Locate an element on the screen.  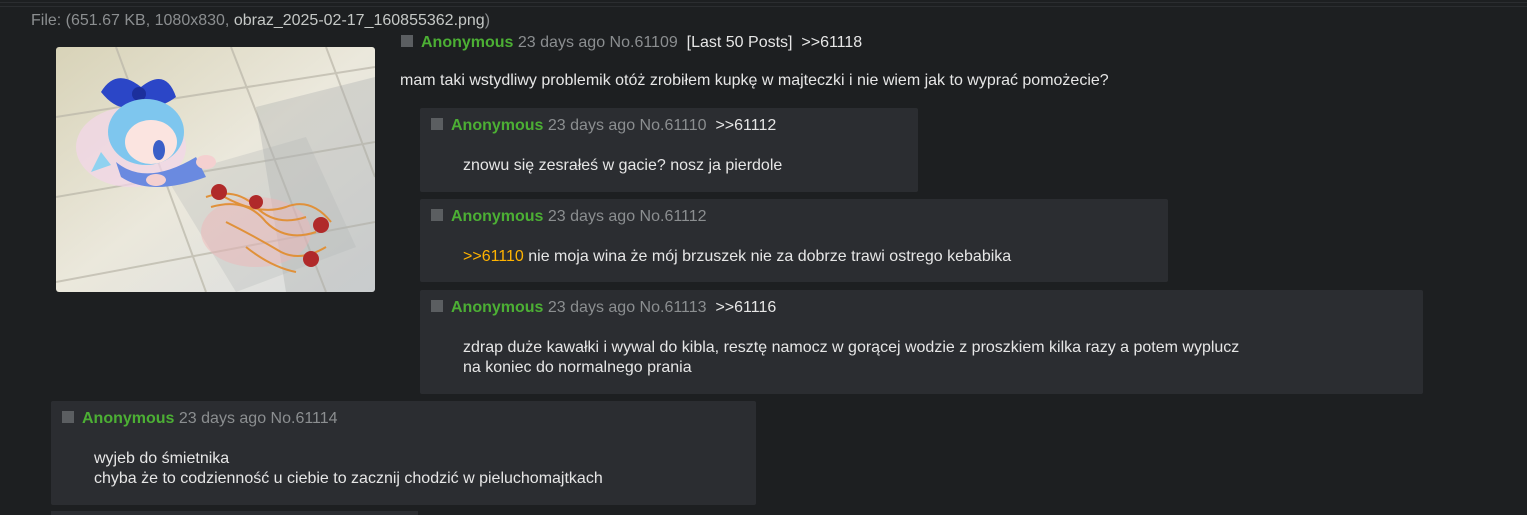
file-name-link: obraz_2025-02-17_160855362.png is located at coordinates (359, 20).